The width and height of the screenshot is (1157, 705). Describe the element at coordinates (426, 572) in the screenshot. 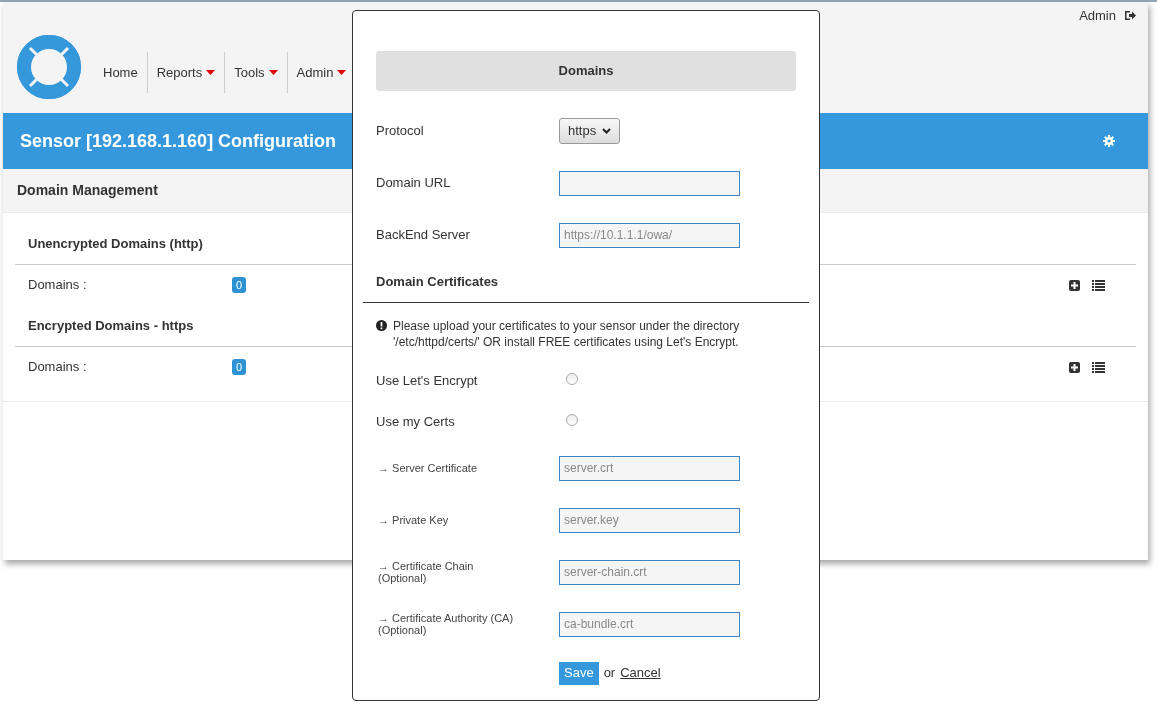

I see `field-label: → Certificate Chain (Optional)` at that location.